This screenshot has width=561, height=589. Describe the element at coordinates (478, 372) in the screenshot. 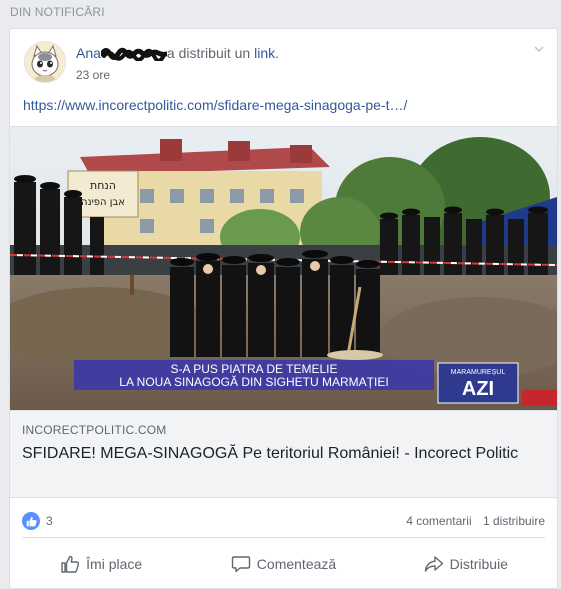

I see `channel-logo-line1: MARAMUREȘUL` at that location.